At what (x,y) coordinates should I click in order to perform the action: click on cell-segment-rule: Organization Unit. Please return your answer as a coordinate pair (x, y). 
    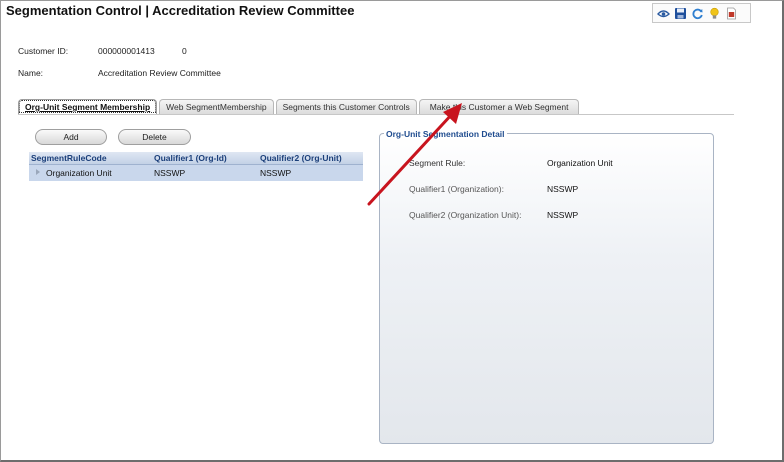
    Looking at the image, I should click on (79, 173).